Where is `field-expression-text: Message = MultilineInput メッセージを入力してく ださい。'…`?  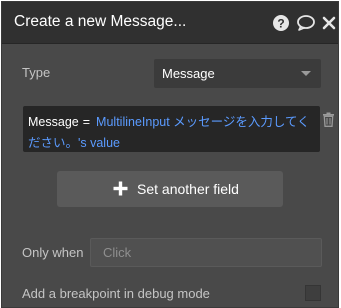 field-expression-text: Message = MultilineInput メッセージを入力してく ださい。'… is located at coordinates (173, 133).